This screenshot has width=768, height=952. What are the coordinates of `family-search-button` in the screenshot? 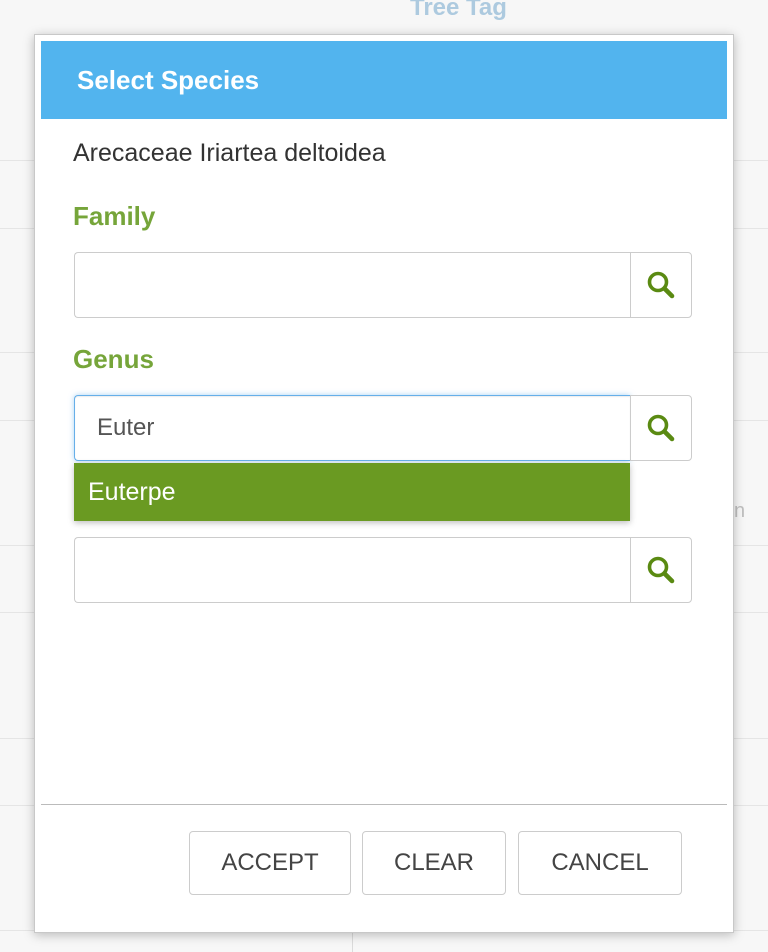 It's located at (661, 285).